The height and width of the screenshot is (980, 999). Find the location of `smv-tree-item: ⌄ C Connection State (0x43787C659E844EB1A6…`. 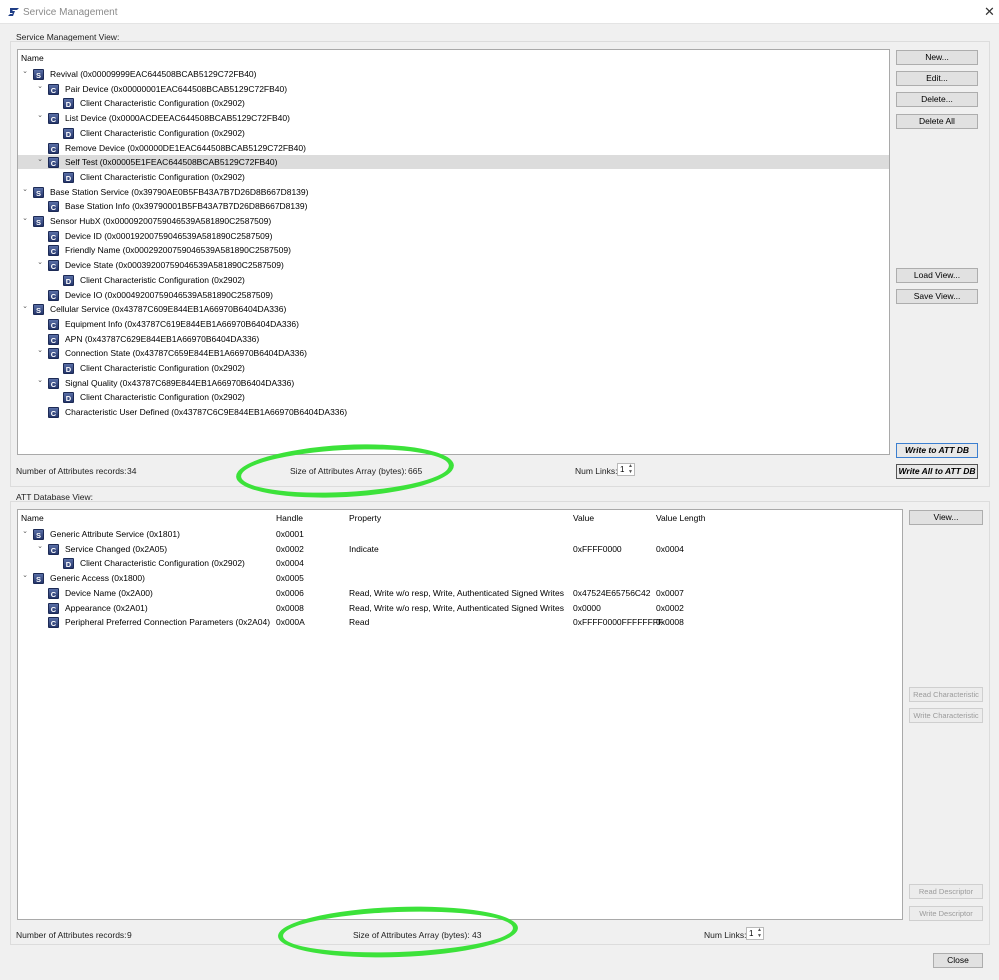

smv-tree-item: ⌄ C Connection State (0x43787C659E844EB1A6… is located at coordinates (453, 353).